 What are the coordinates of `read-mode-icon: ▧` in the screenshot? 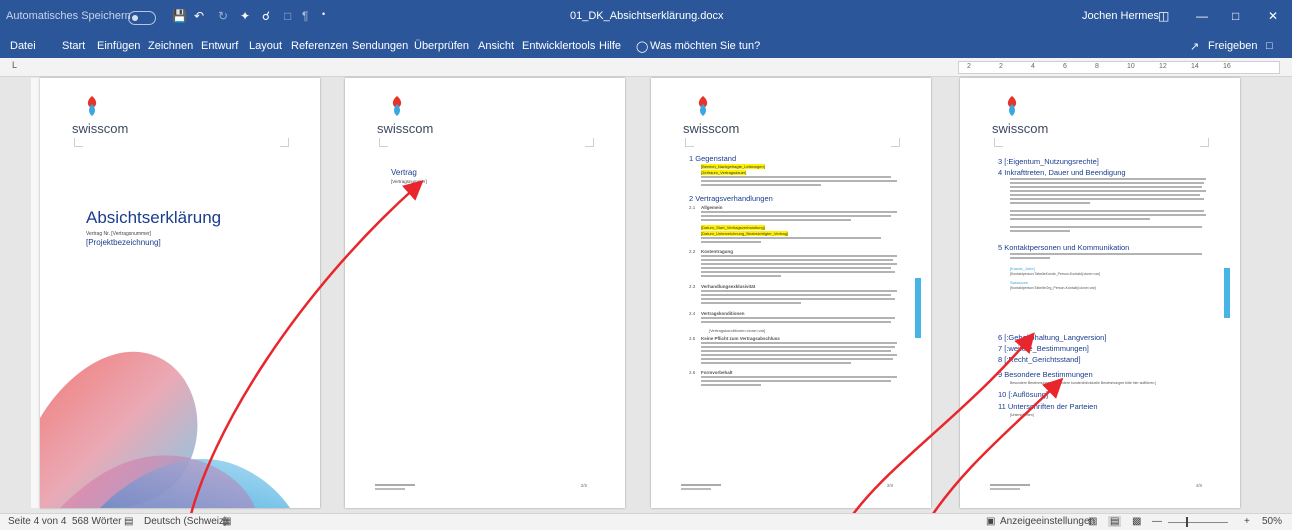 It's located at (1092, 521).